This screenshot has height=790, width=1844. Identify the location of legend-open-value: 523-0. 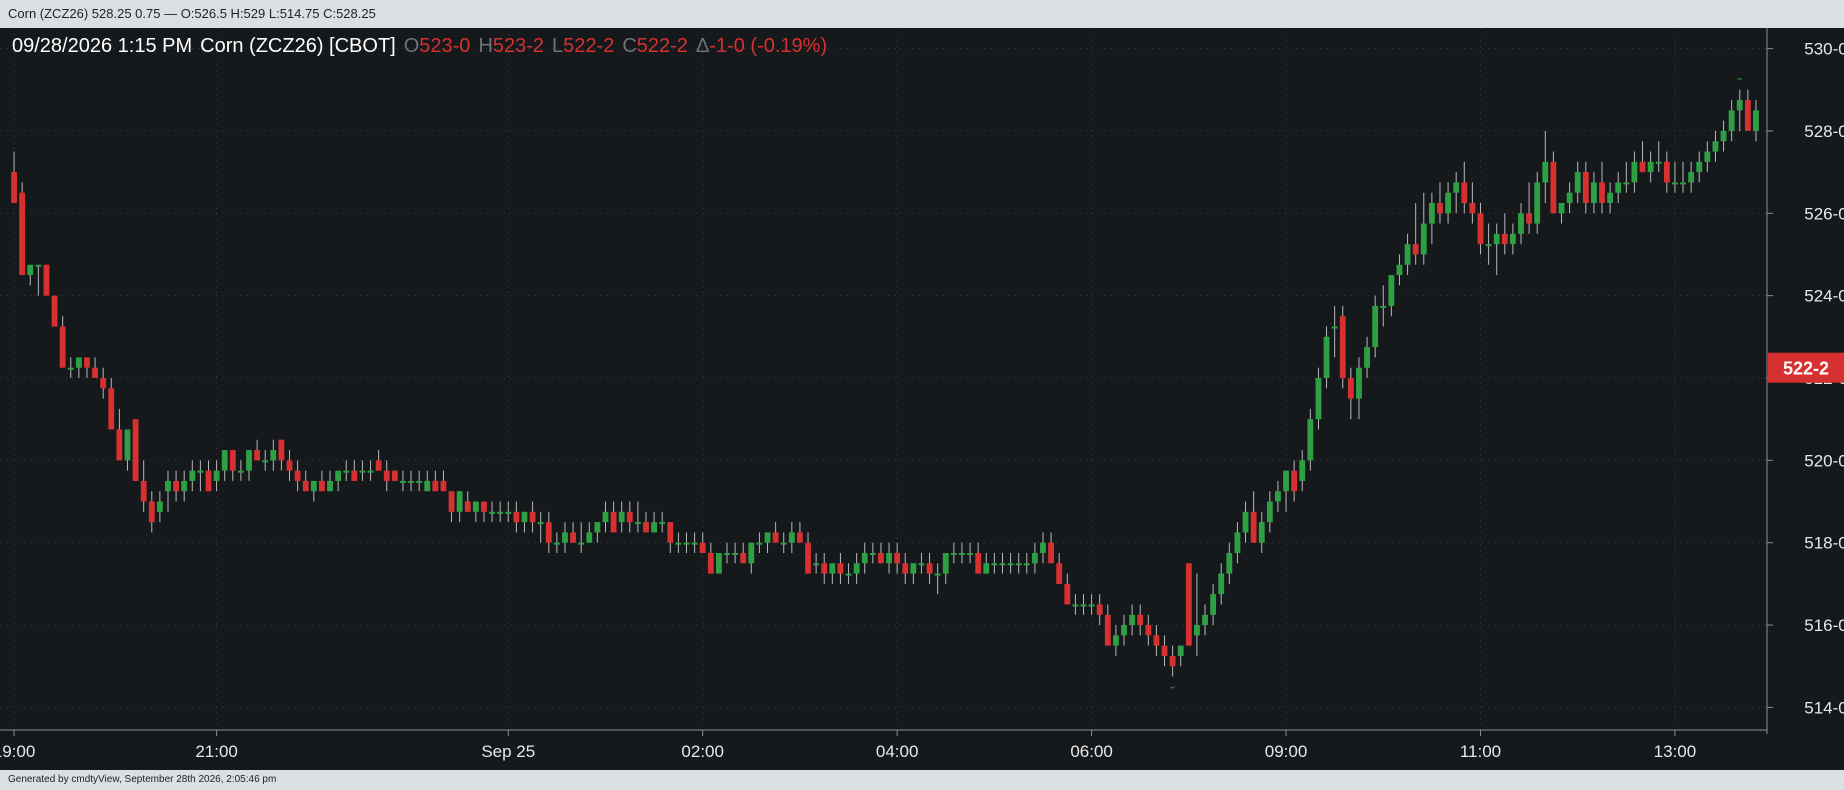
(444, 46).